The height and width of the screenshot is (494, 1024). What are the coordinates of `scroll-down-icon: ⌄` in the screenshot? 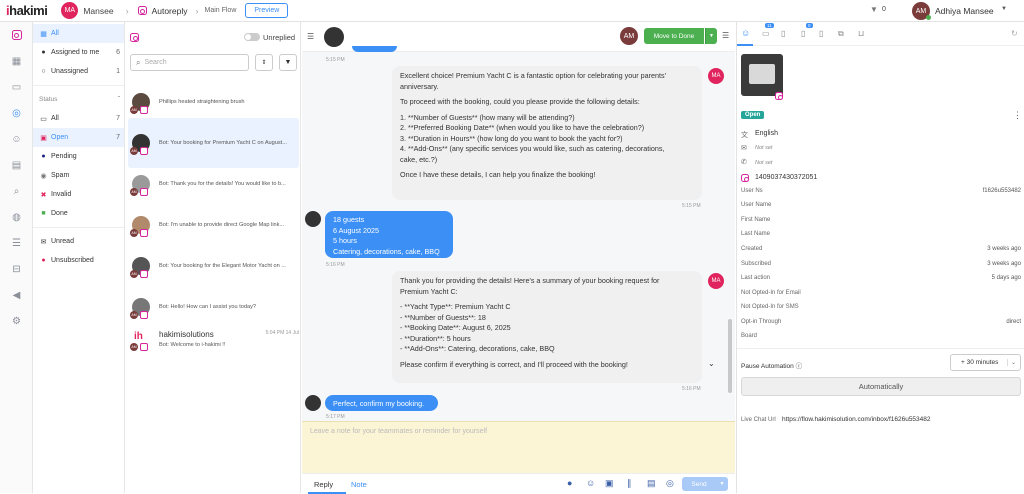 It's located at (711, 363).